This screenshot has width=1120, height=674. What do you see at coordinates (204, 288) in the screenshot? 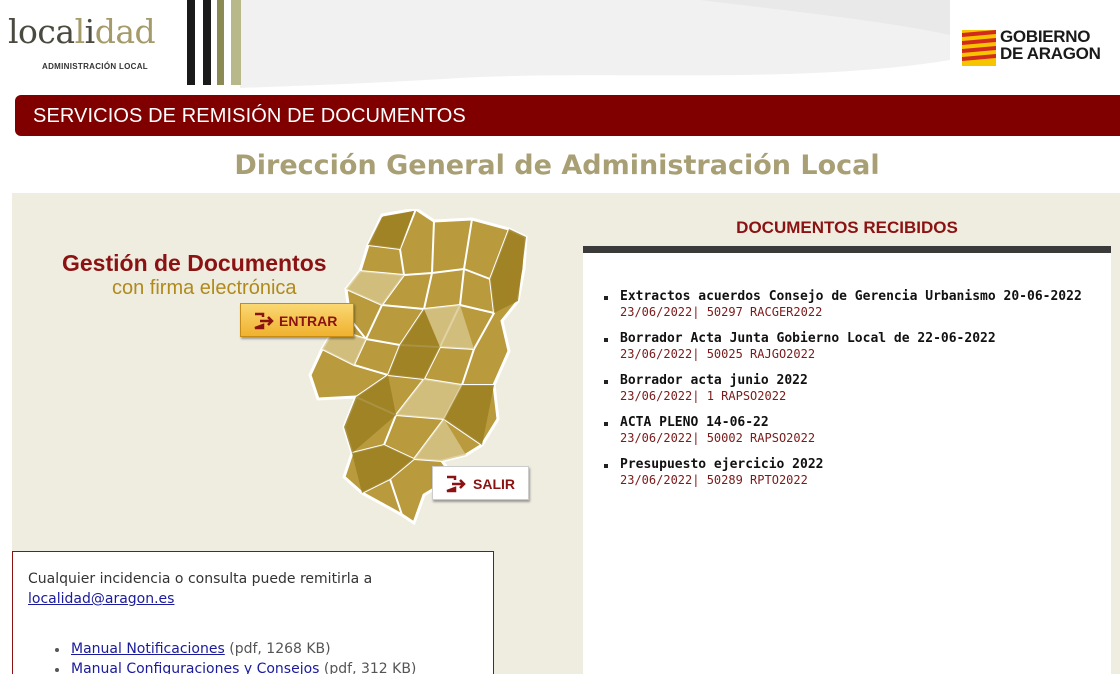
I see `gestion-subtitle: con firma electrónica` at bounding box center [204, 288].